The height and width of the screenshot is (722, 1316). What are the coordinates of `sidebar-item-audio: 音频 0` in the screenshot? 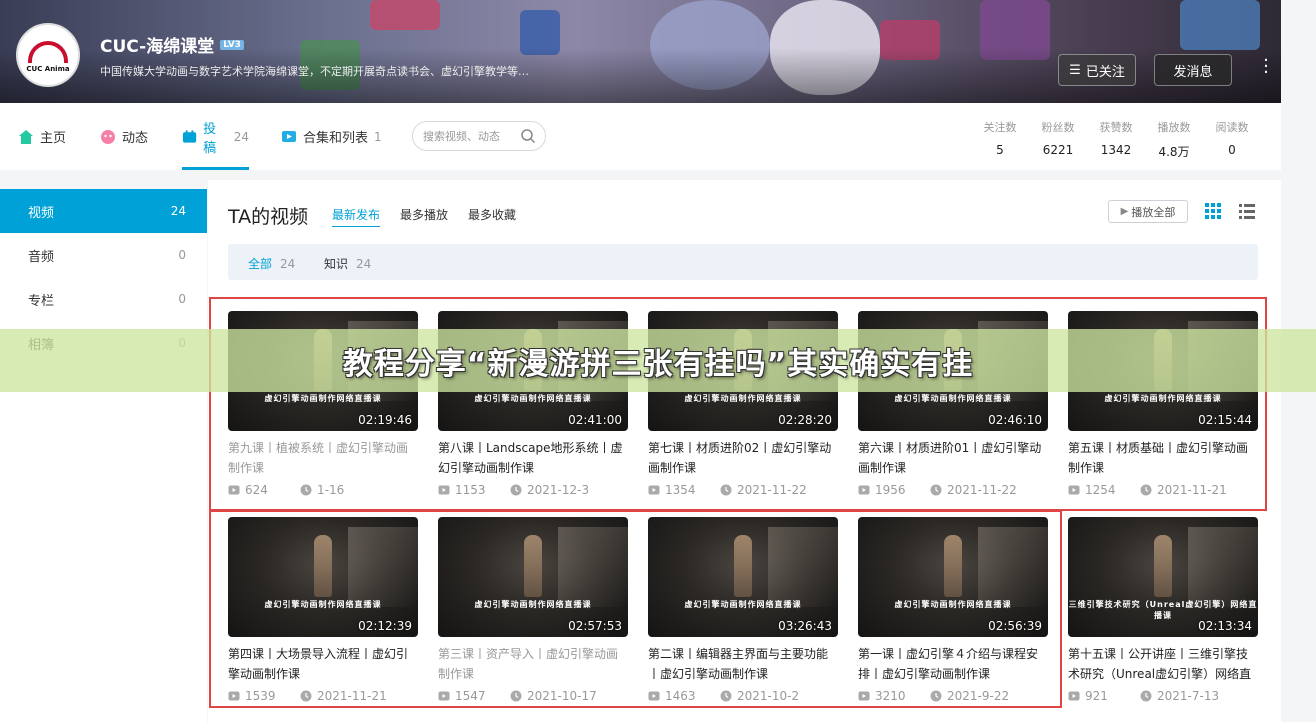 It's located at (103, 255).